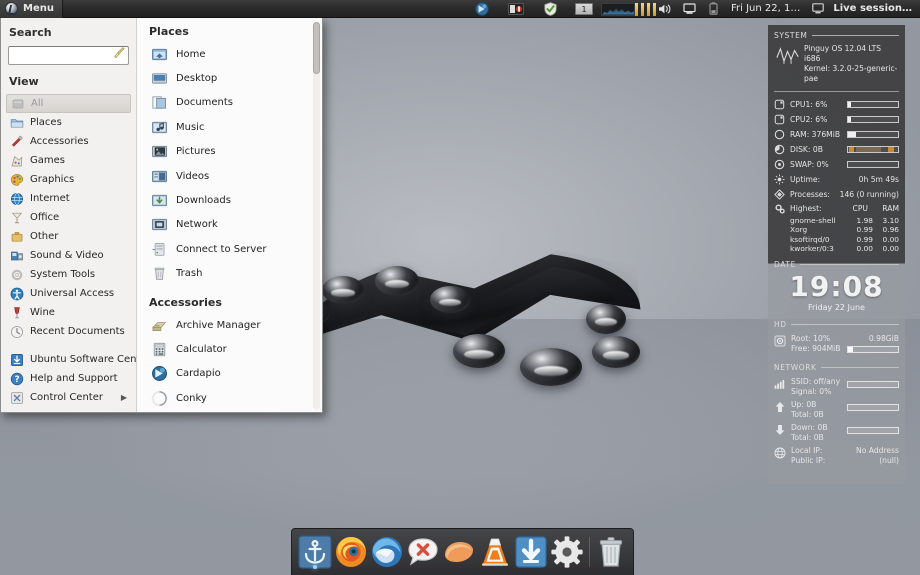  I want to click on cardapio-tray-icon, so click(482, 9).